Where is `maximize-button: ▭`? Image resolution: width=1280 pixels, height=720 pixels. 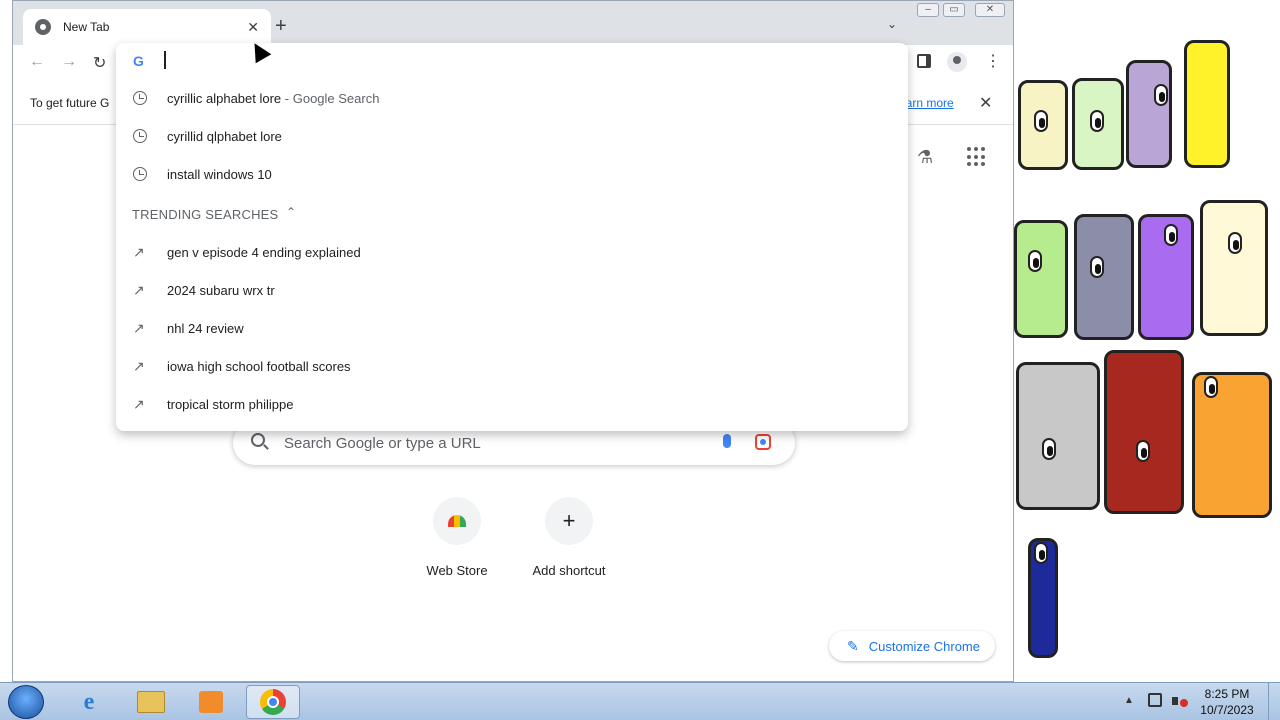
maximize-button: ▭ is located at coordinates (954, 10).